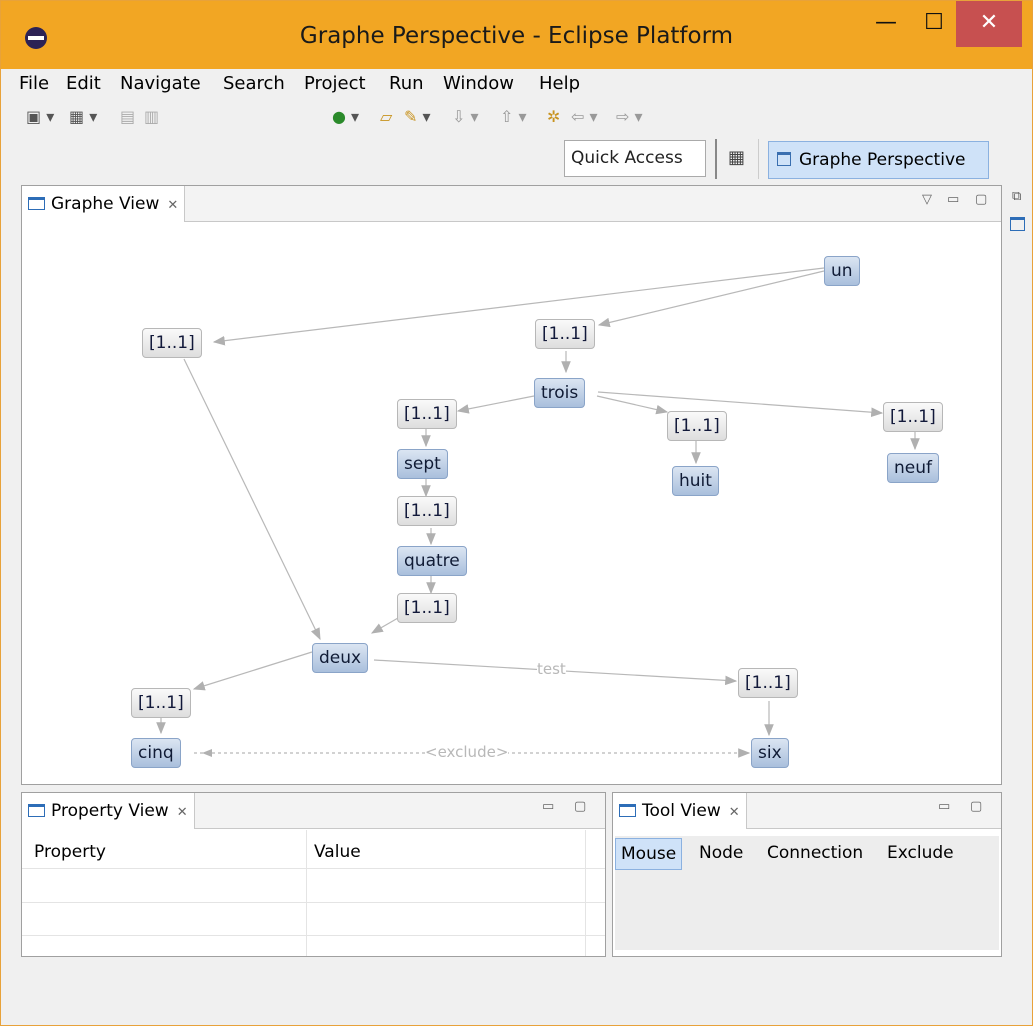 This screenshot has width=1033, height=1026. What do you see at coordinates (432, 561) in the screenshot?
I see `node-quatre: quatre` at bounding box center [432, 561].